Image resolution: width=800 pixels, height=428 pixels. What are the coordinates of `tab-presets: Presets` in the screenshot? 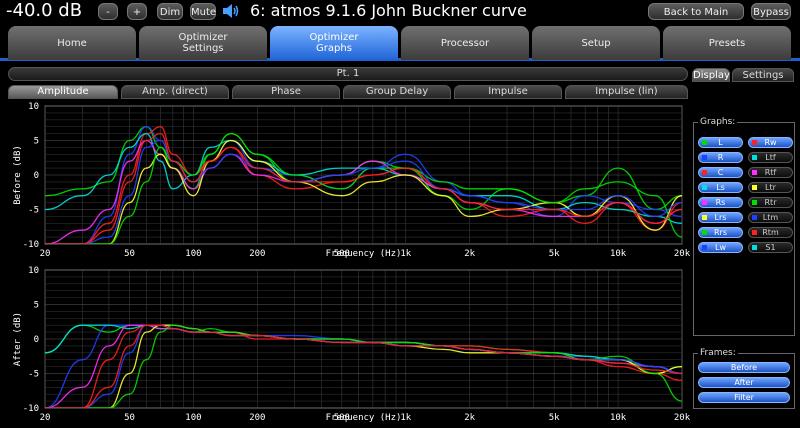 It's located at (727, 43).